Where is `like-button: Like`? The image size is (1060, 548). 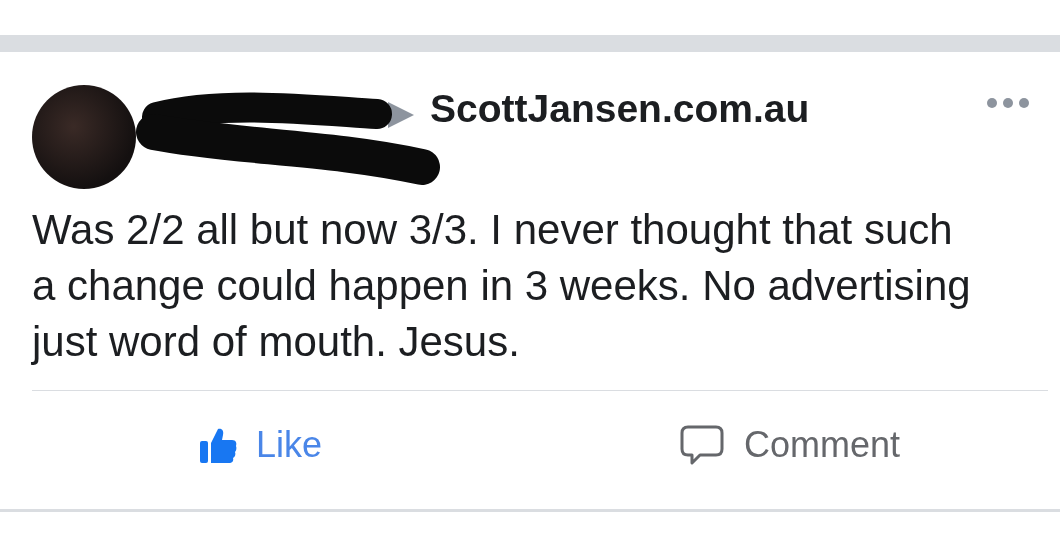
like-button: Like is located at coordinates (260, 445).